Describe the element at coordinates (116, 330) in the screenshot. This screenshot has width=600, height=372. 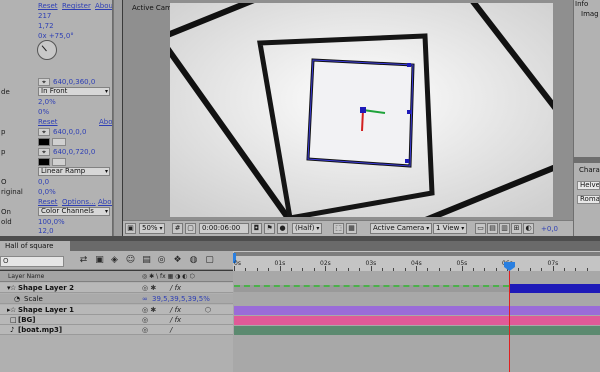
I see `layer-row: ♪ [boat.mp3] ◎ /` at that location.